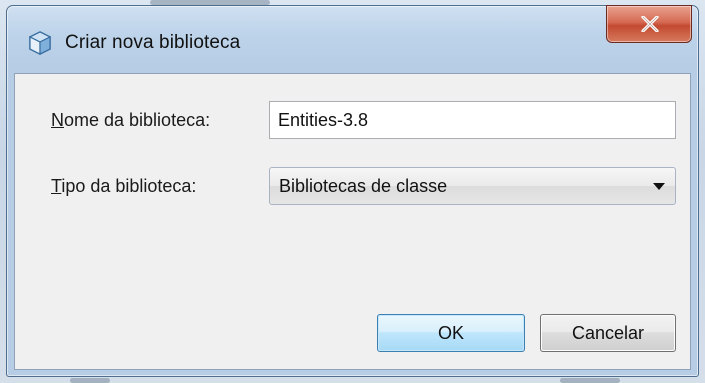 This screenshot has width=705, height=383. I want to click on close-button, so click(649, 24).